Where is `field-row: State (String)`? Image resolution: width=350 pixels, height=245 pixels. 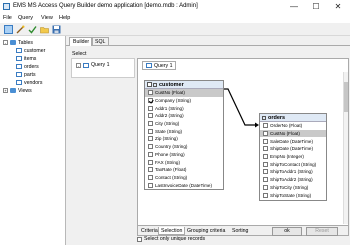 field-row: State (String) is located at coordinates (184, 131).